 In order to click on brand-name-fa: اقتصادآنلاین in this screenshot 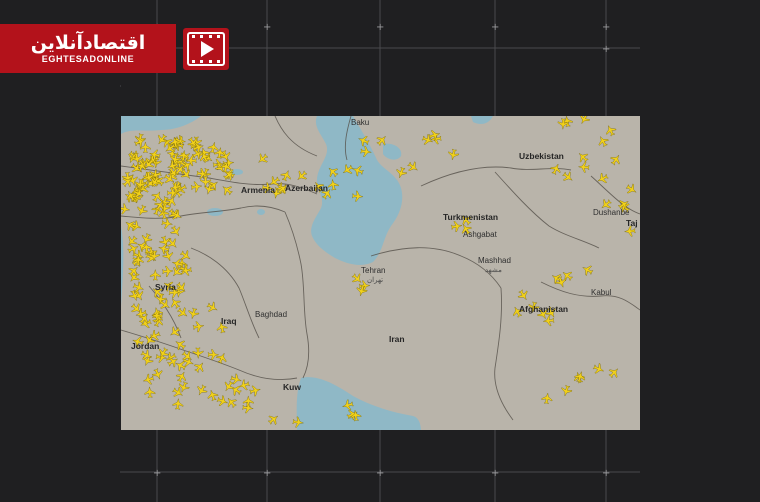, I will do `click(88, 43)`.